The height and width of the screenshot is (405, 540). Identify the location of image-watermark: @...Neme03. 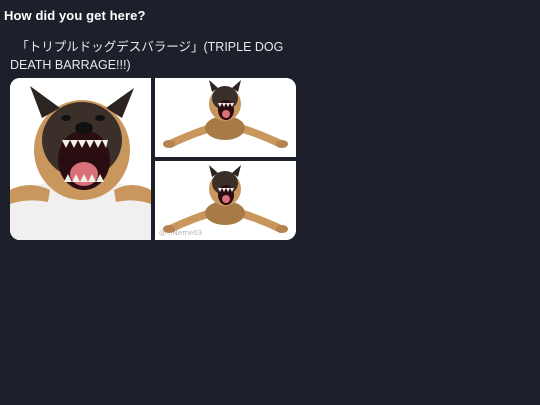
(181, 233).